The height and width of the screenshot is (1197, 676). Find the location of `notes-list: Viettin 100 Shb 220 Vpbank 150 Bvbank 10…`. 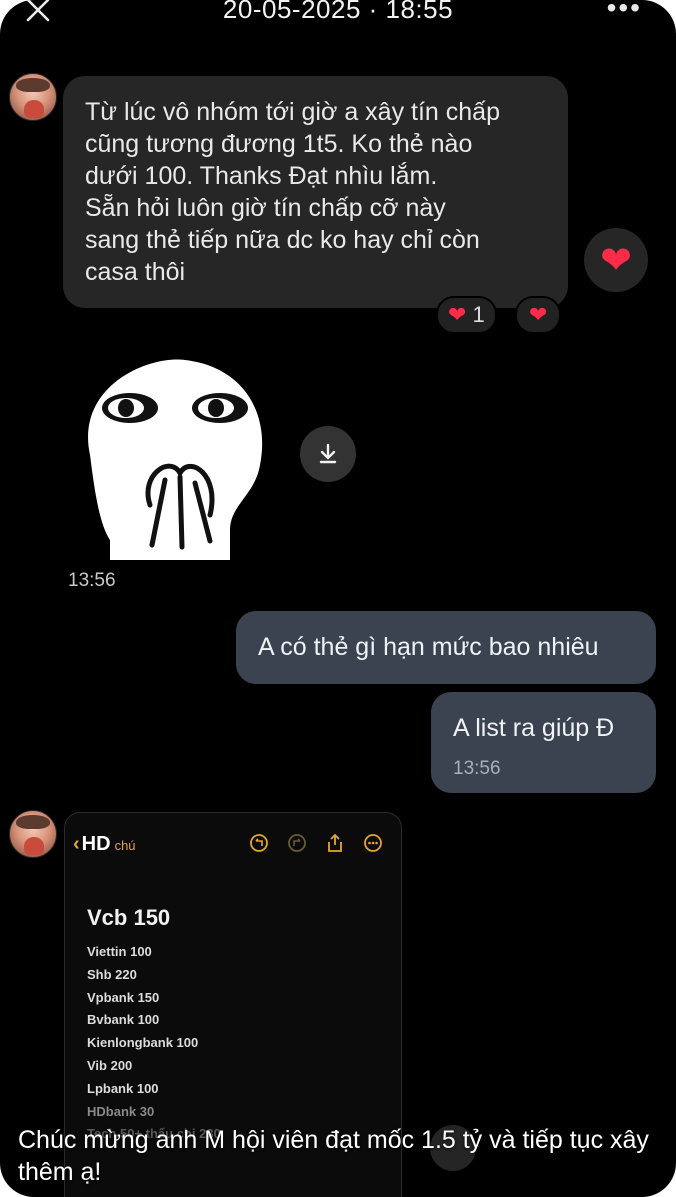

notes-list: Viettin 100 Shb 220 Vpbank 150 Bvbank 10… is located at coordinates (154, 1043).